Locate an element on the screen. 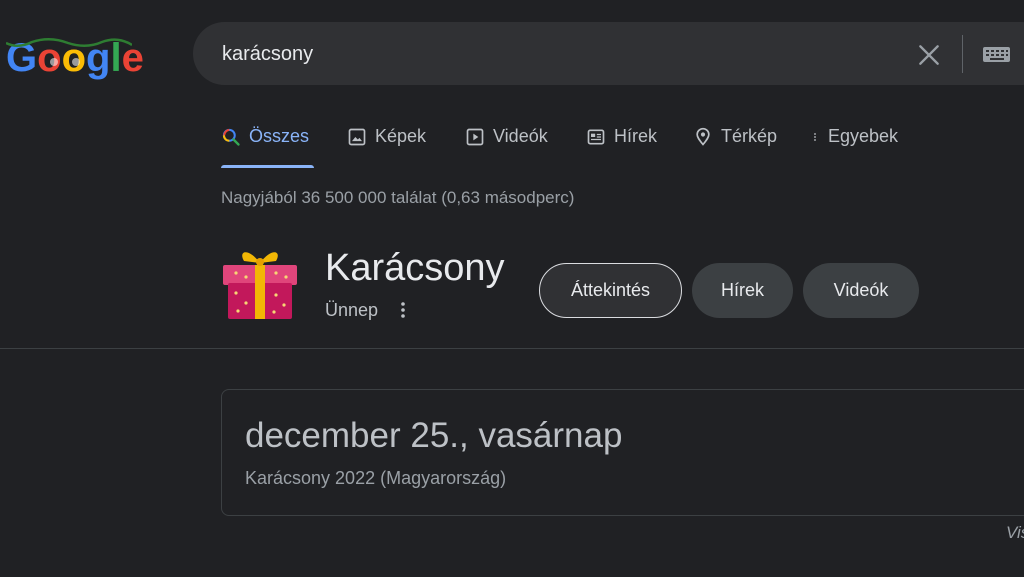  clear-search-icon is located at coordinates (929, 55).